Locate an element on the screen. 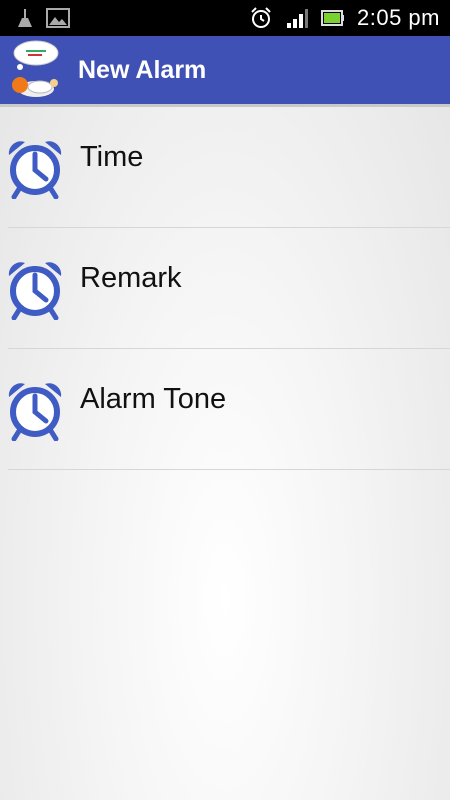 The image size is (450, 800). status-time: 2:05 pm is located at coordinates (398, 17).